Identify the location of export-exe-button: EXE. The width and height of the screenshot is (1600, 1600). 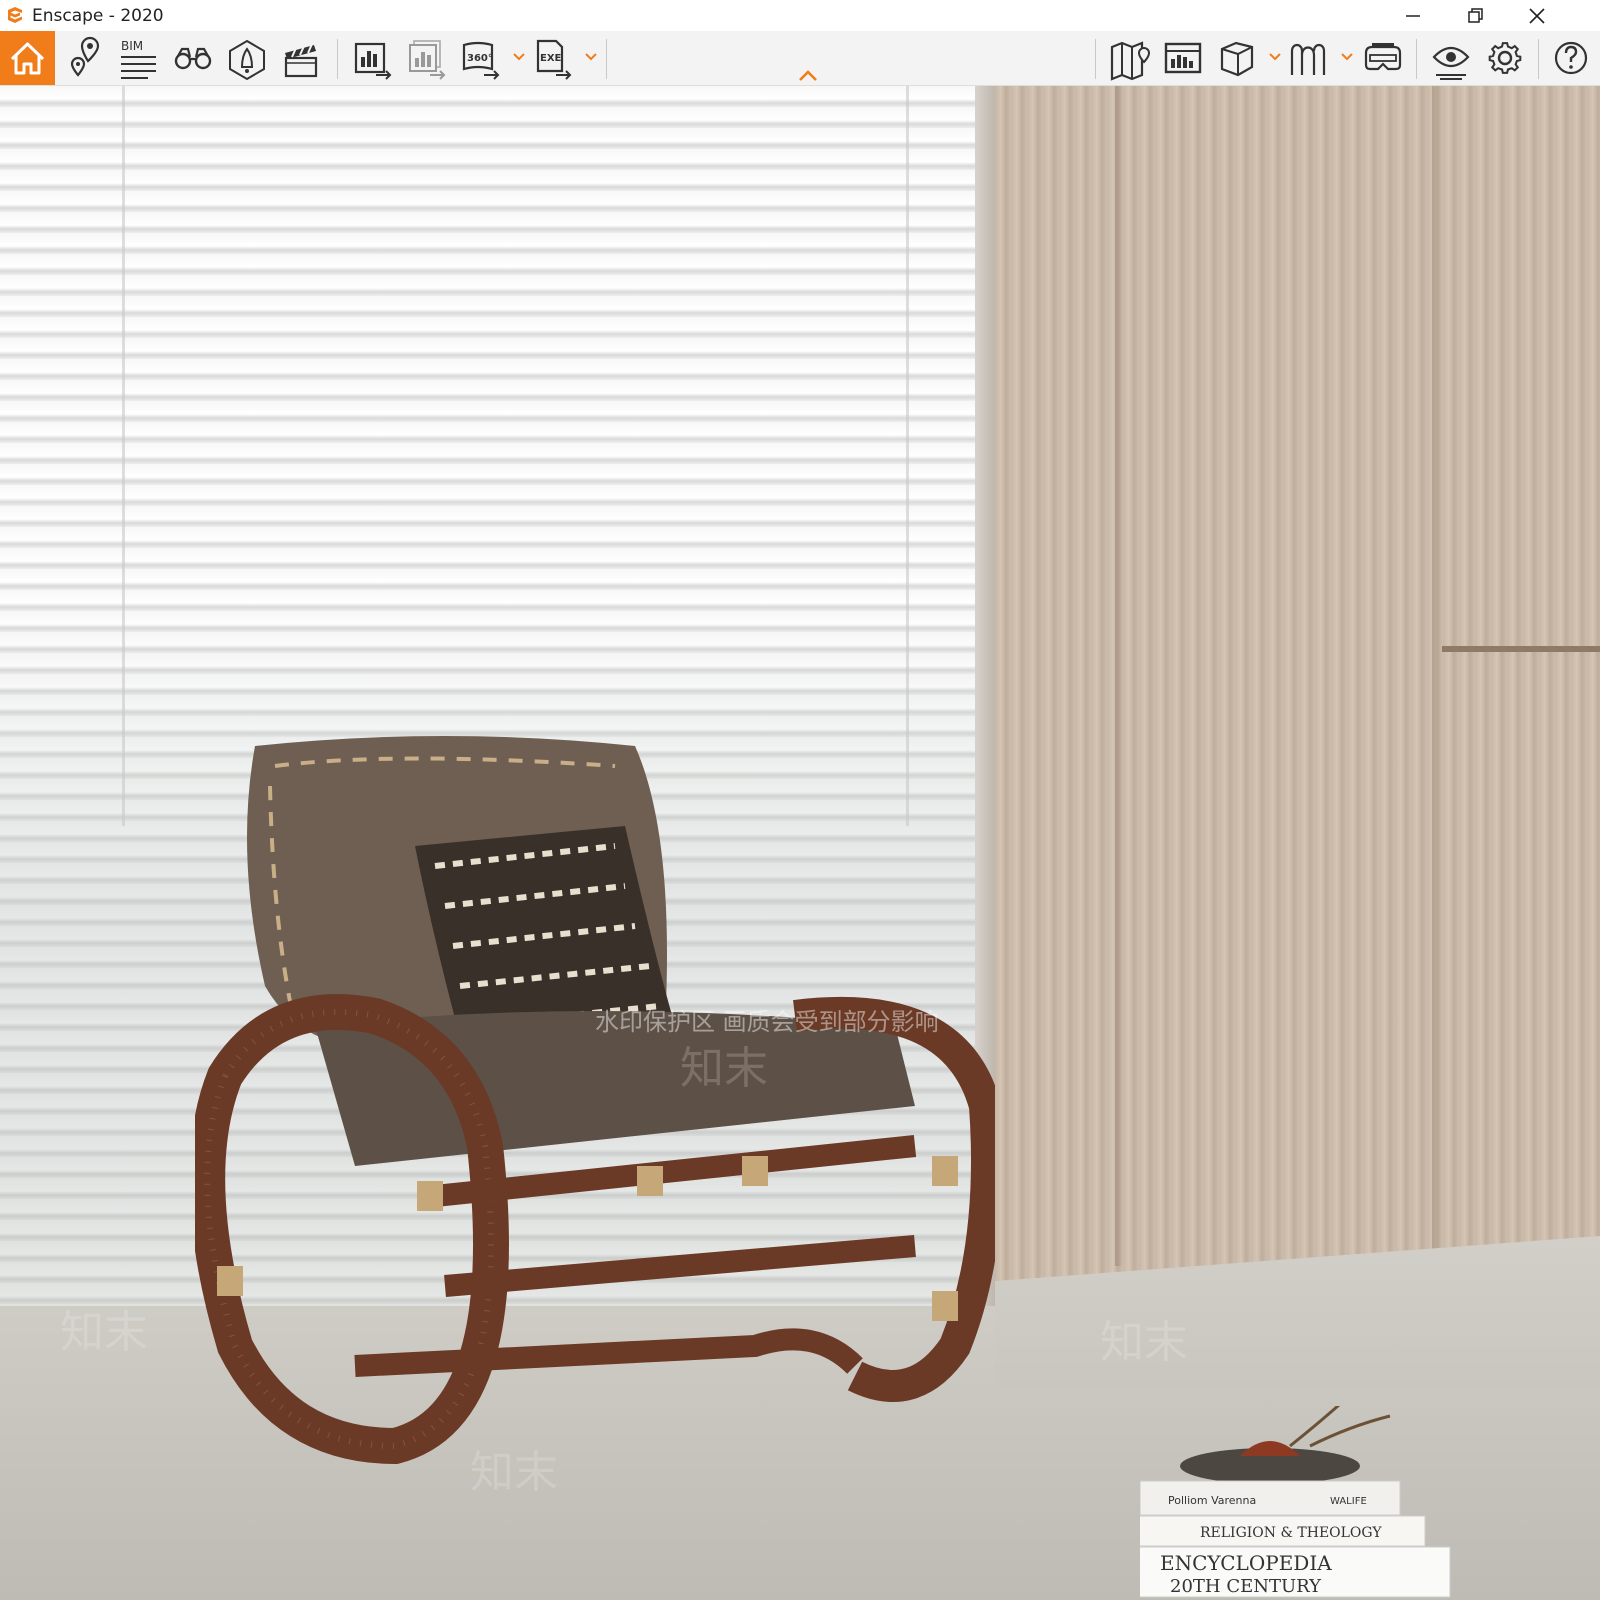
(553, 58).